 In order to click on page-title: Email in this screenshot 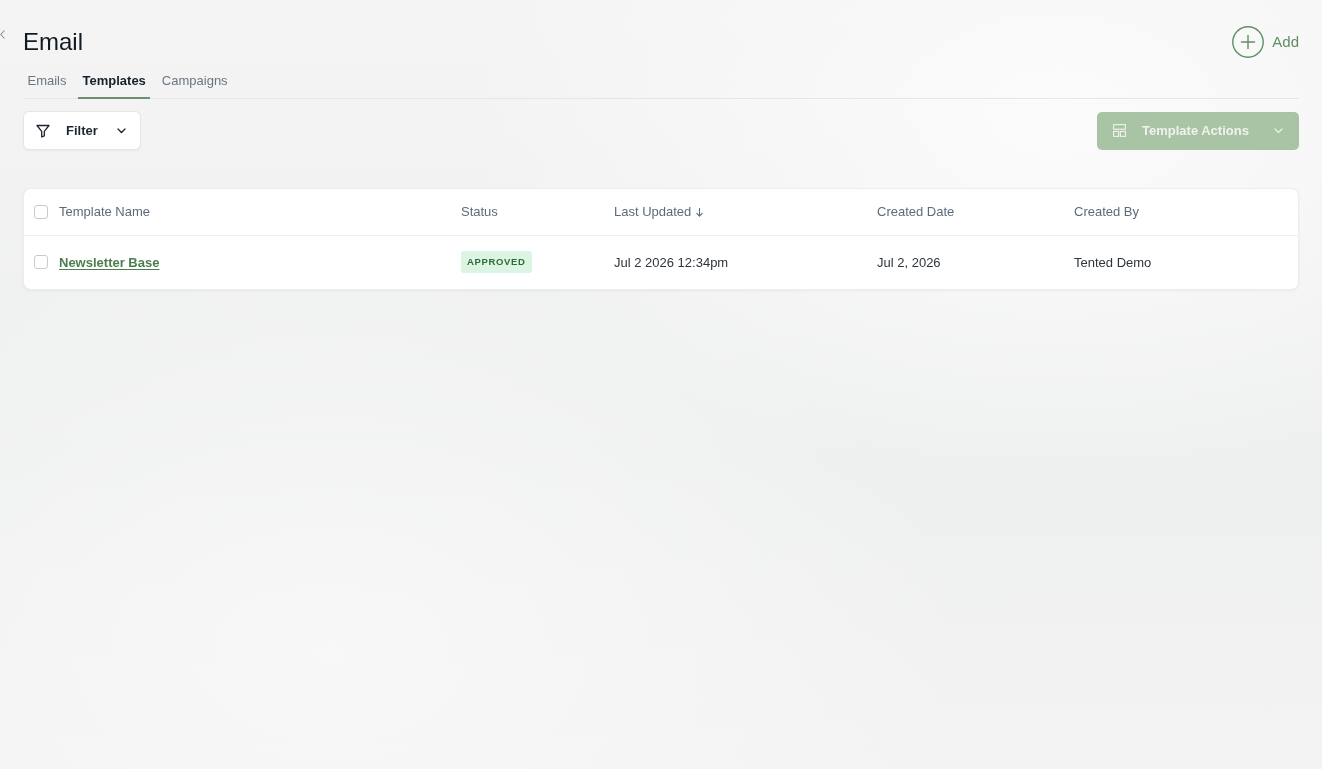, I will do `click(53, 42)`.